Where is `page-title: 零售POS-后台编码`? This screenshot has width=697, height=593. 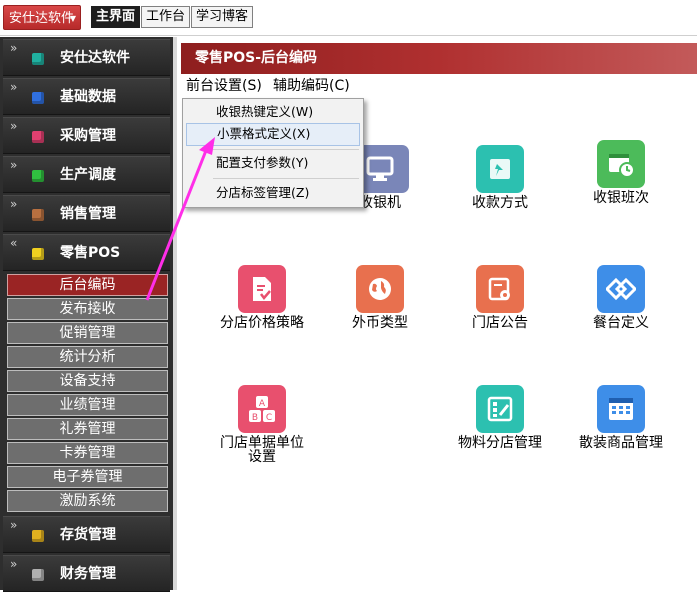
page-title: 零售POS-后台编码 is located at coordinates (439, 58).